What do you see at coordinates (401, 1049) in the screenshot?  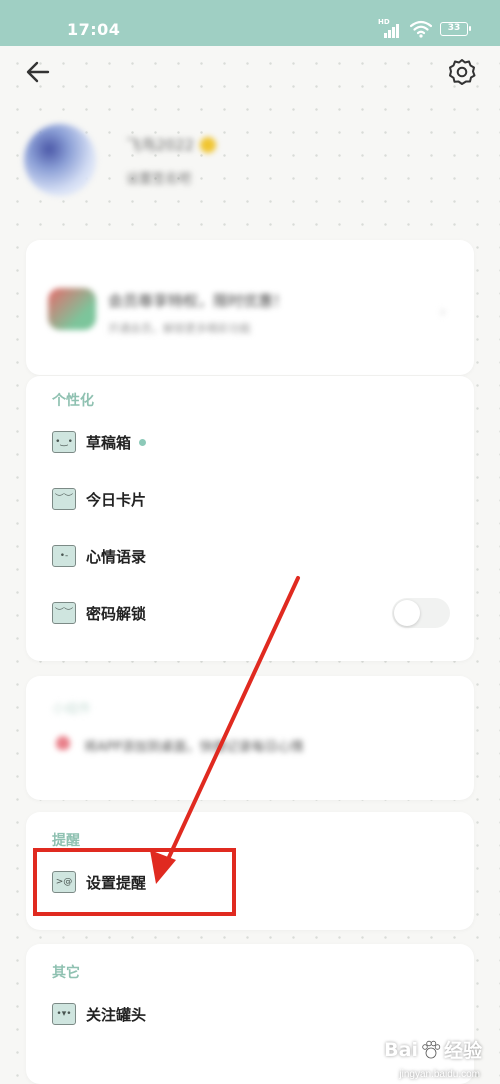 I see `logo-text: Bai` at bounding box center [401, 1049].